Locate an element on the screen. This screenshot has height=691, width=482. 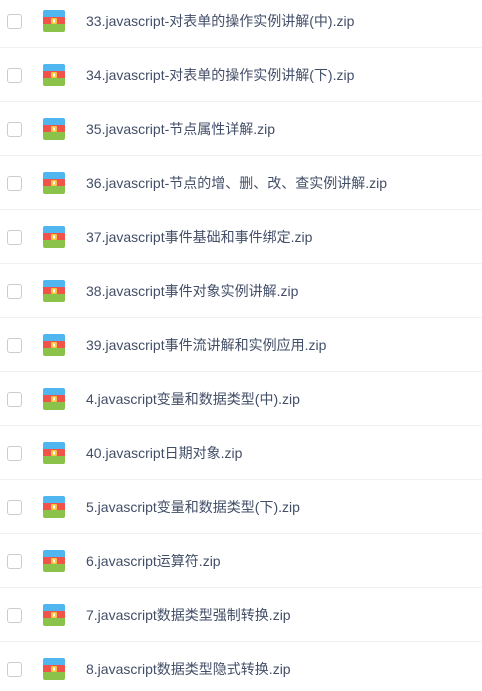
file-name: 6.javascript运算符.zip is located at coordinates (153, 561).